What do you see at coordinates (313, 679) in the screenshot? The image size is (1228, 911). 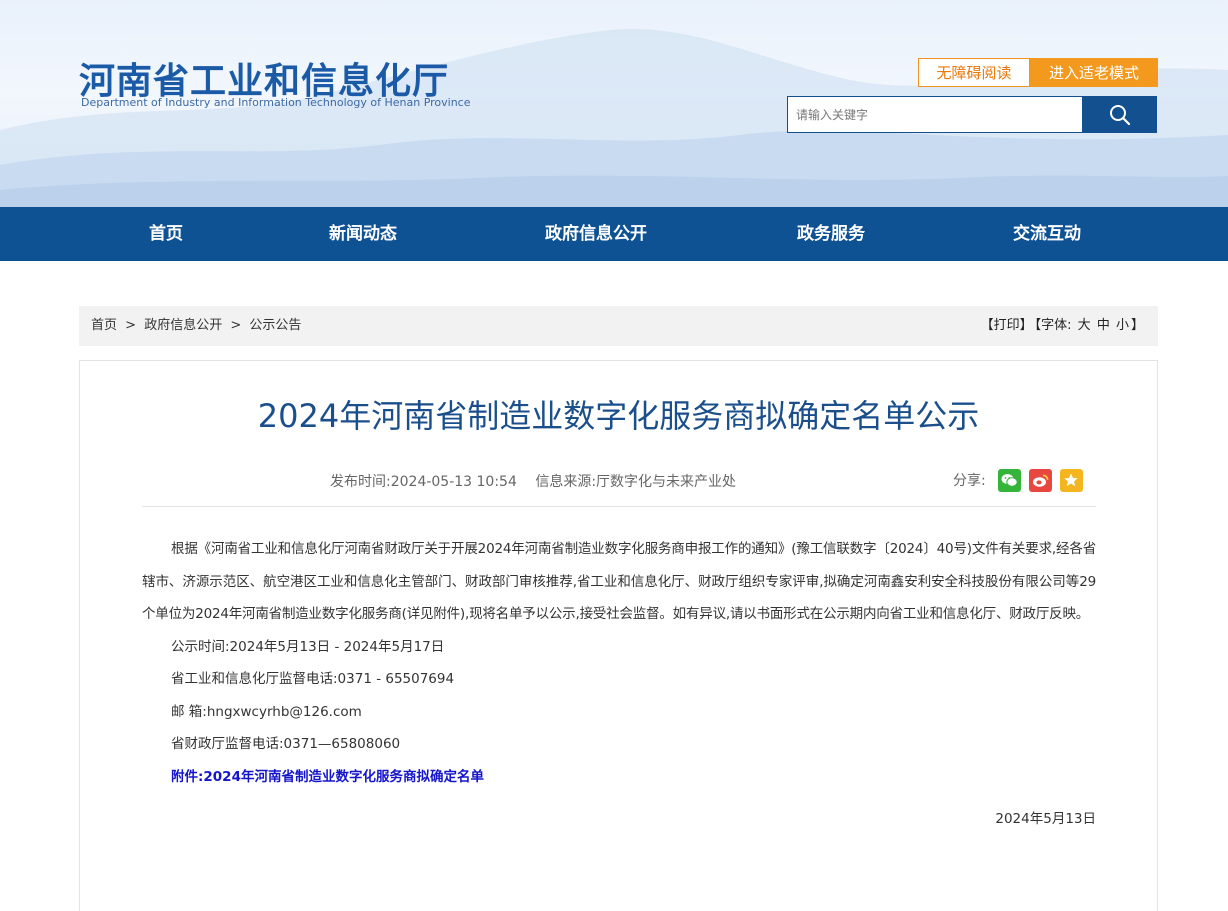 I see `supervision-phone-dept: 省工业和信息化厅监督电话:0371 - 65507694` at bounding box center [313, 679].